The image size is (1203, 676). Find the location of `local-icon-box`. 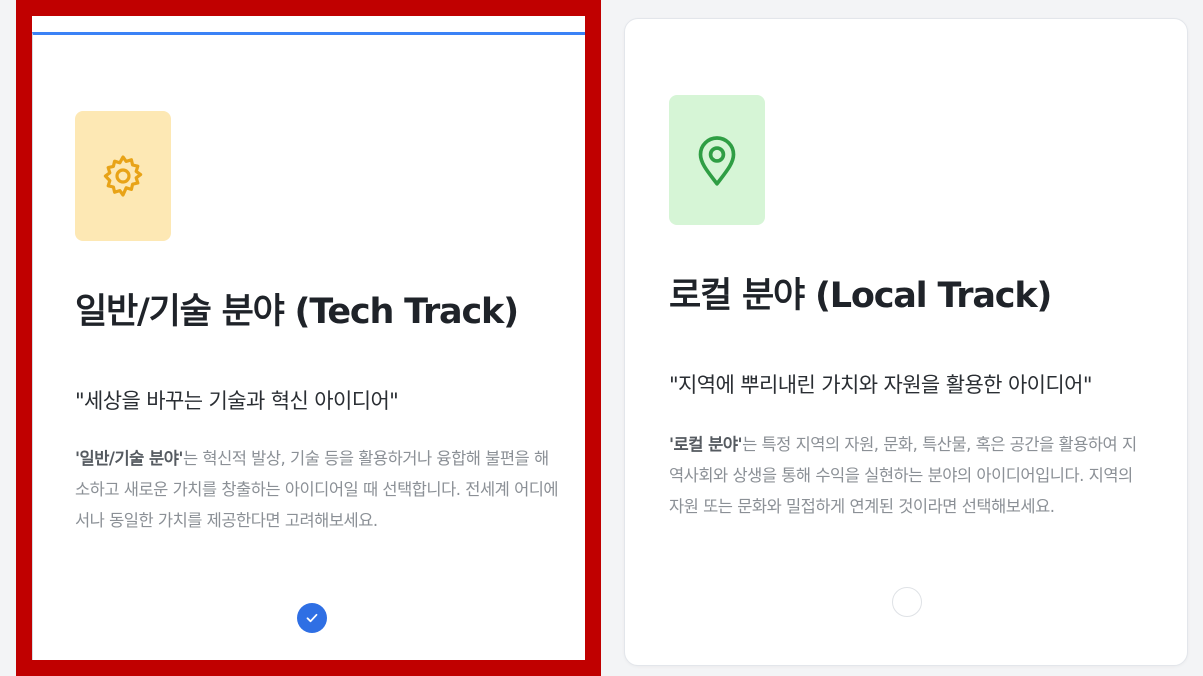

local-icon-box is located at coordinates (717, 160).